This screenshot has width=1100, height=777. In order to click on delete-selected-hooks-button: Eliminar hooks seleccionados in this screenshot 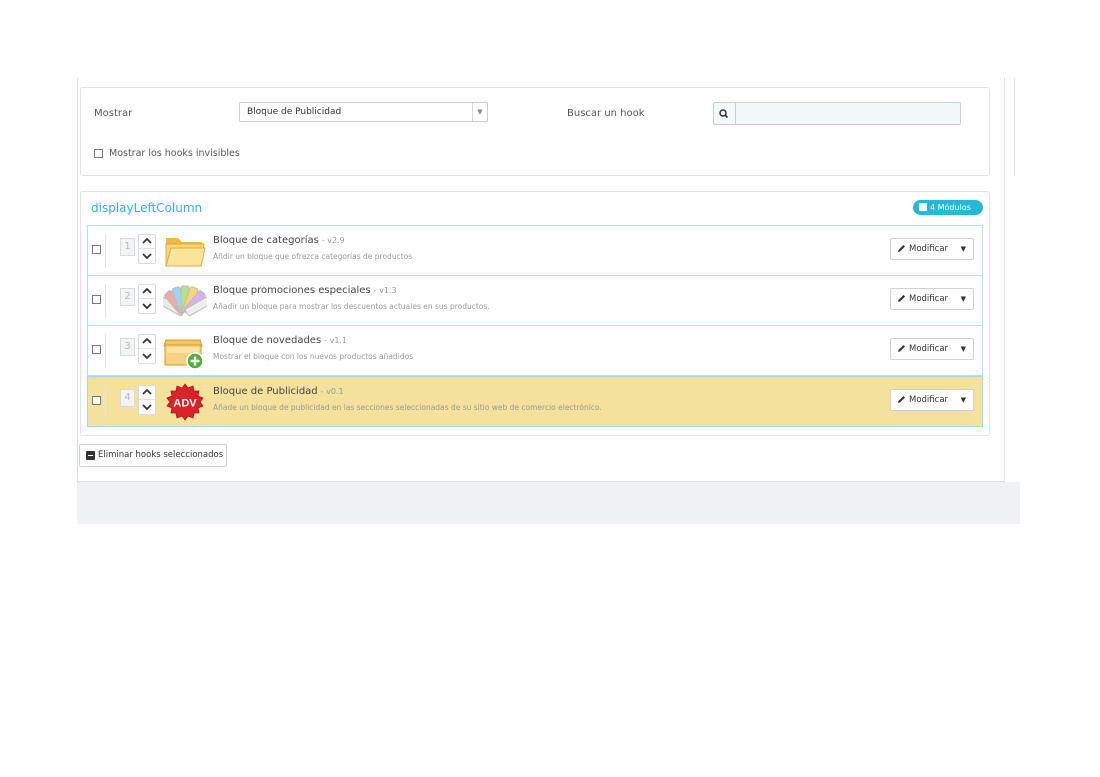, I will do `click(153, 455)`.